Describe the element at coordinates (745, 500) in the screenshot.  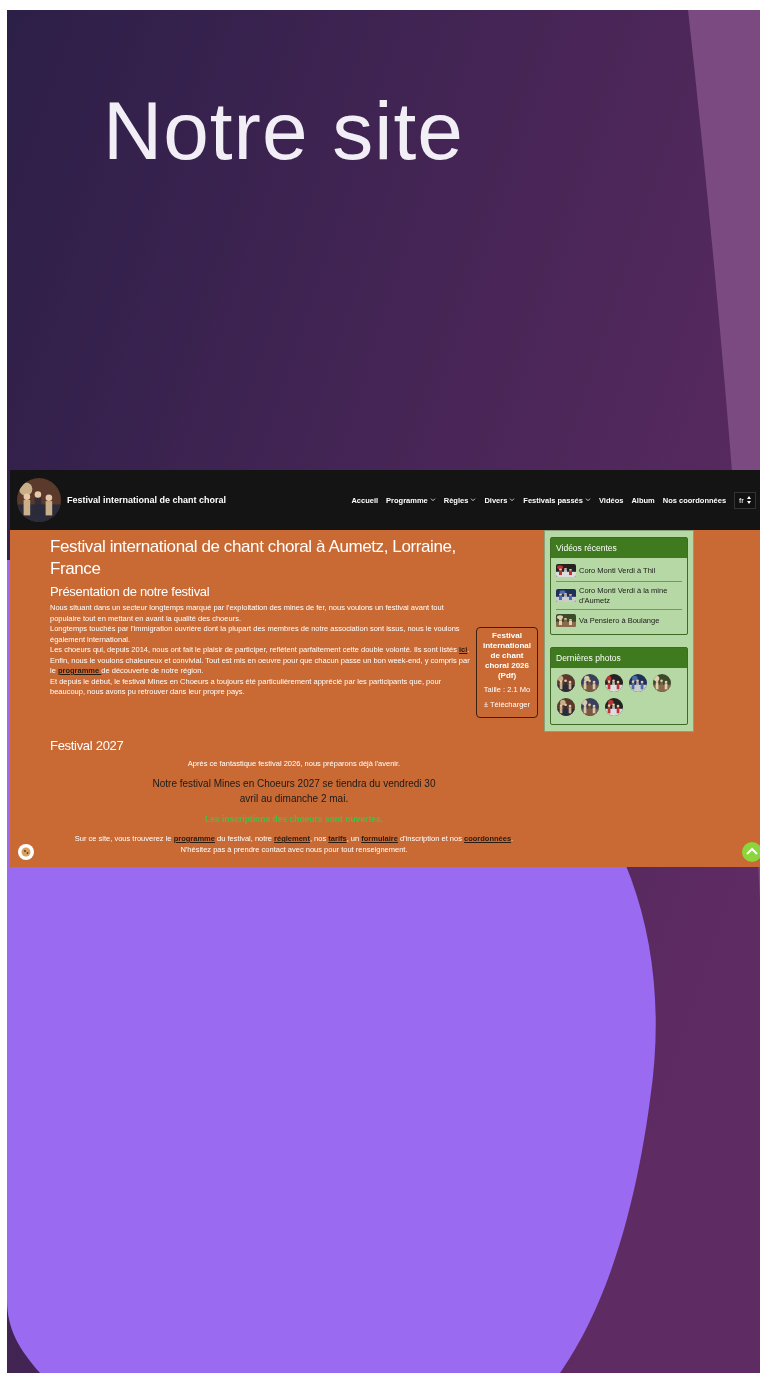
I see `language-select: fr` at that location.